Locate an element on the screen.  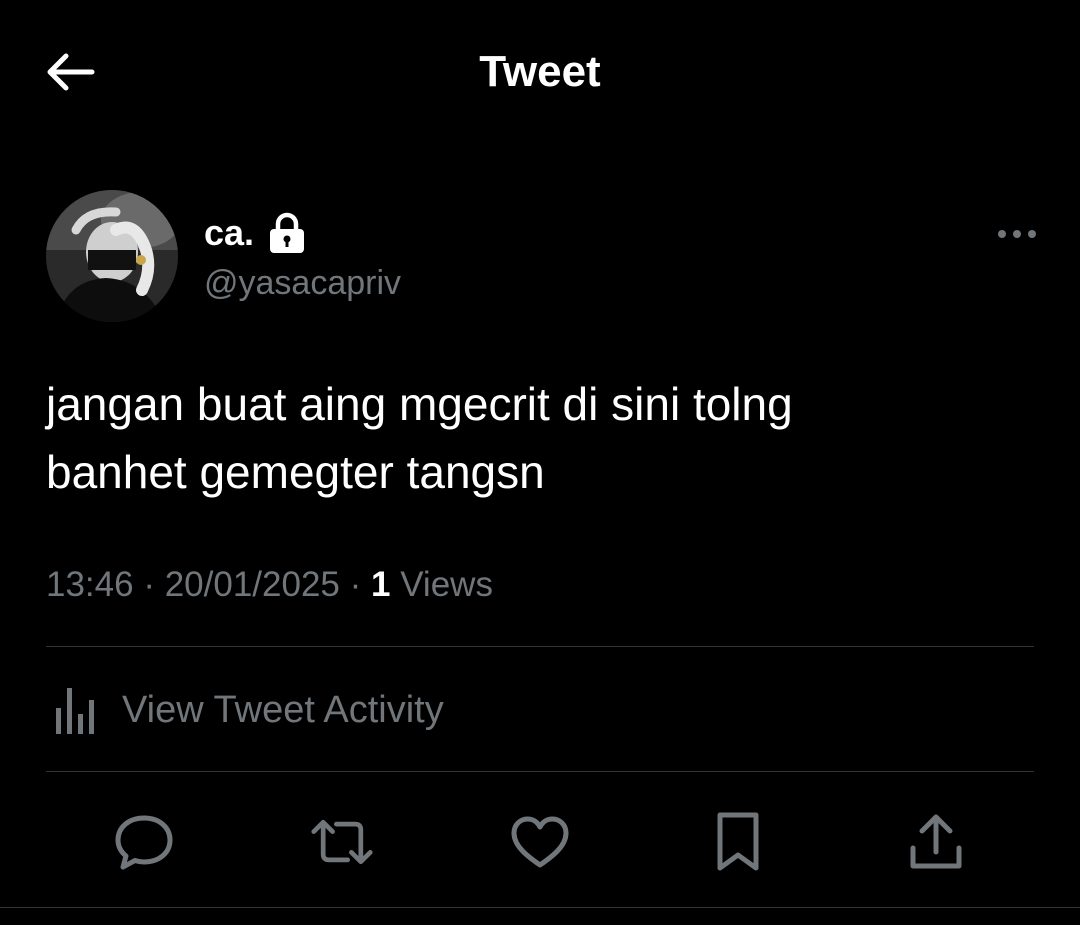
share-icon is located at coordinates (936, 841).